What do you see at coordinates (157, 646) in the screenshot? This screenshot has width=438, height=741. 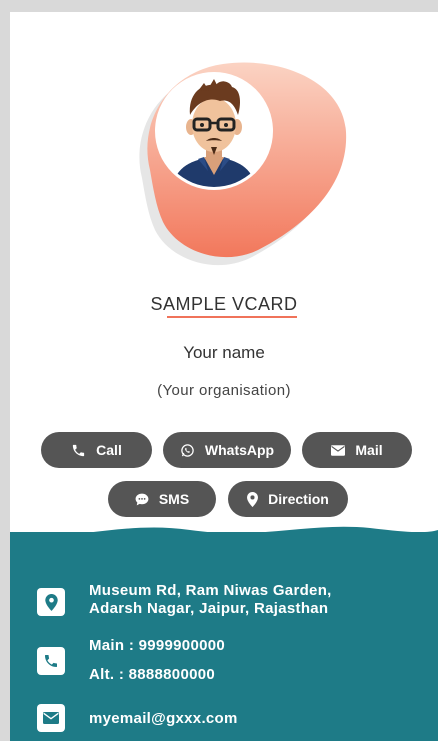 I see `phone-main: Main : 9999900000` at bounding box center [157, 646].